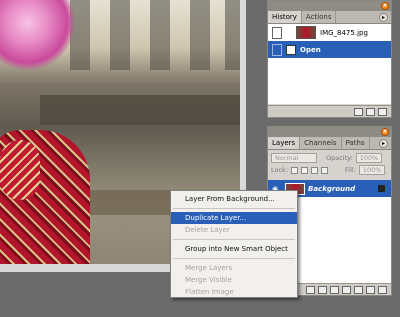 The height and width of the screenshot is (317, 400). I want to click on layers-panel-titlebar: ×, so click(329, 132).